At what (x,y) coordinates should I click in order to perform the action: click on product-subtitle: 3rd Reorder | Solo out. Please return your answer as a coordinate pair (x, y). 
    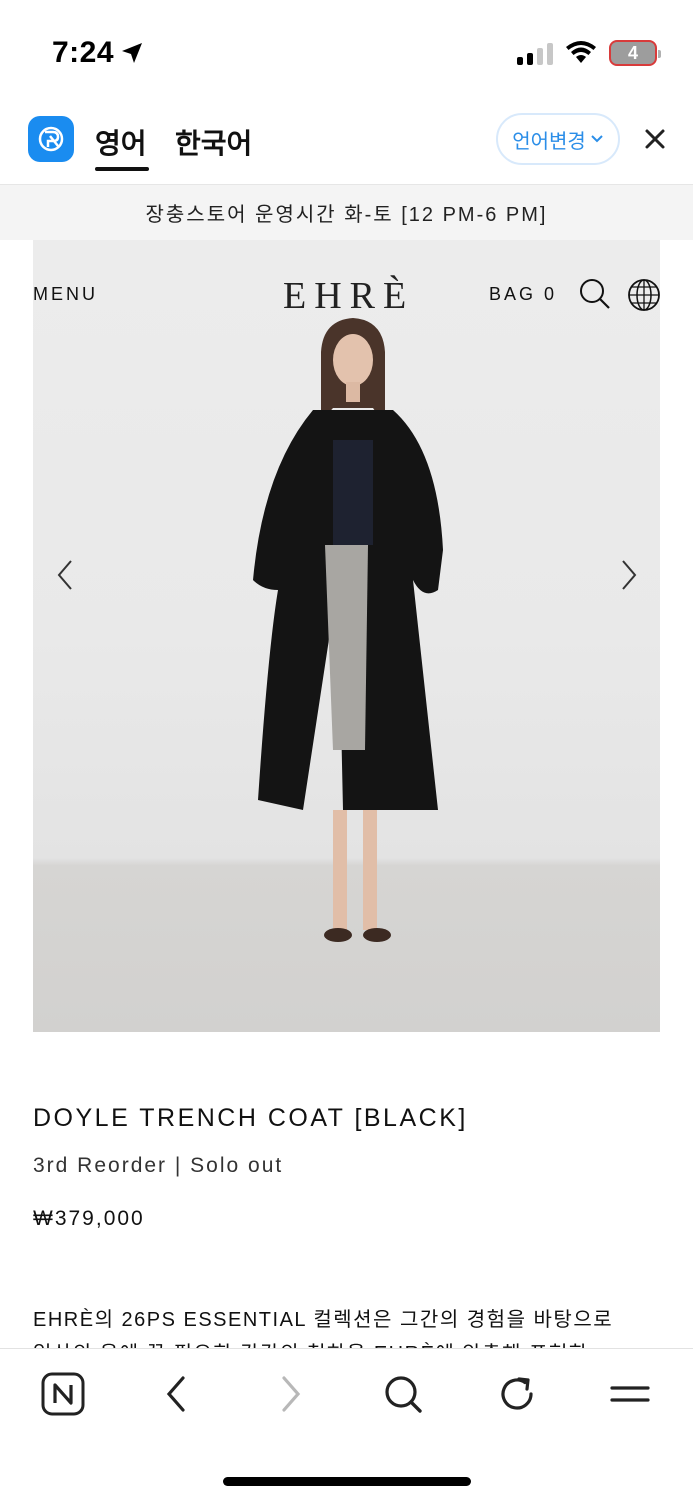
    Looking at the image, I should click on (158, 1165).